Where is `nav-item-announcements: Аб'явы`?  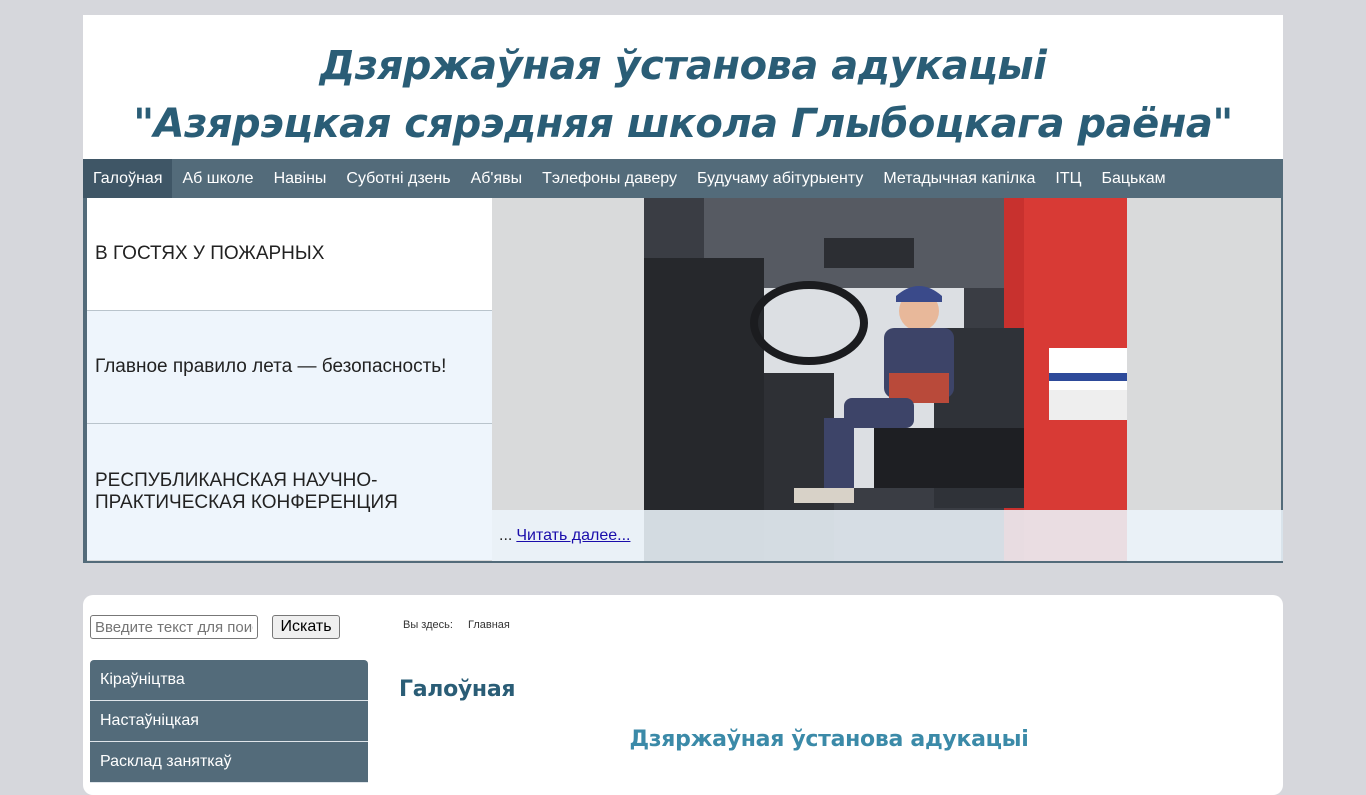 nav-item-announcements: Аб'явы is located at coordinates (497, 178).